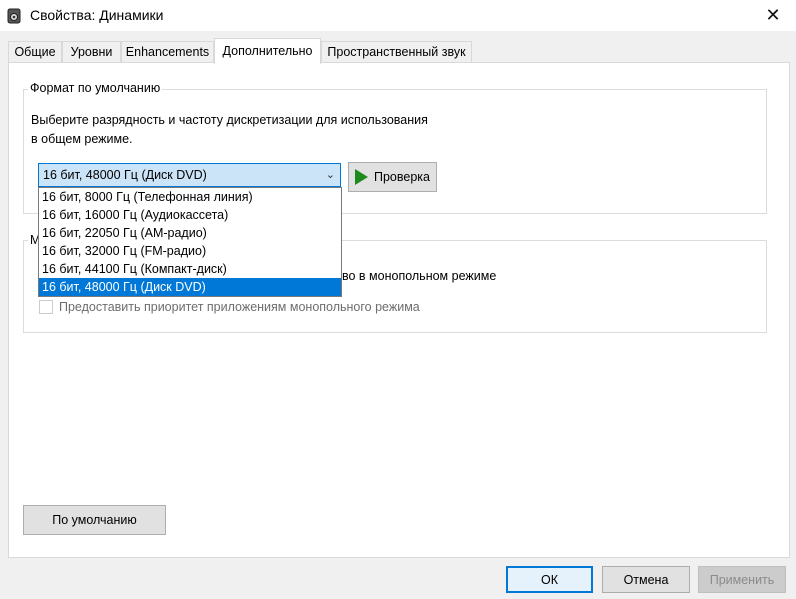 This screenshot has width=796, height=599. I want to click on ok-button: ОК, so click(549, 579).